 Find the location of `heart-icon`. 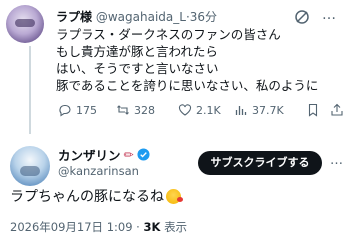

heart-icon is located at coordinates (185, 110).